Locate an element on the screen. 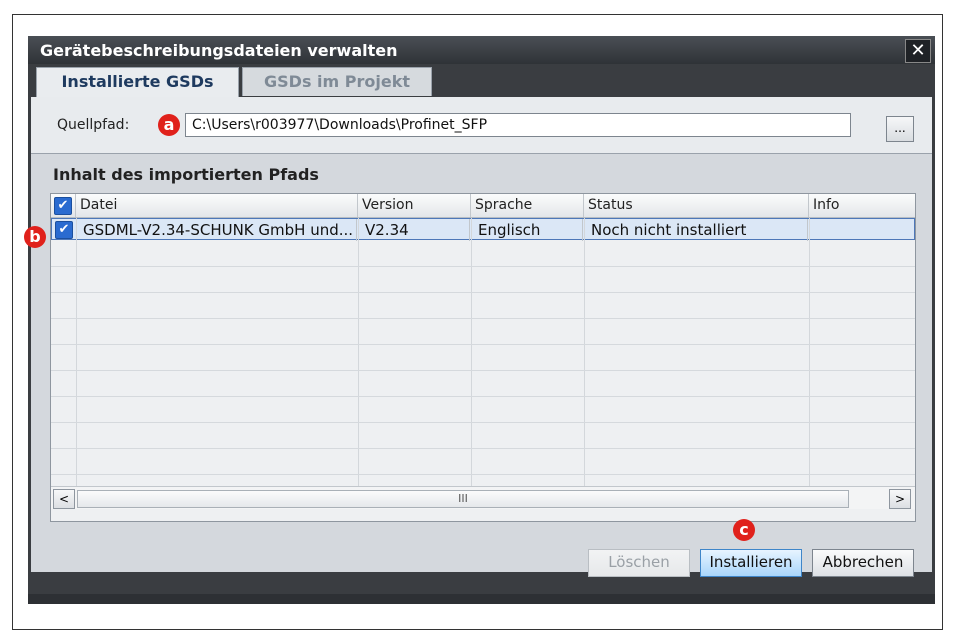 The height and width of the screenshot is (632, 953). source-path-label: Quellpfad: is located at coordinates (93, 125).